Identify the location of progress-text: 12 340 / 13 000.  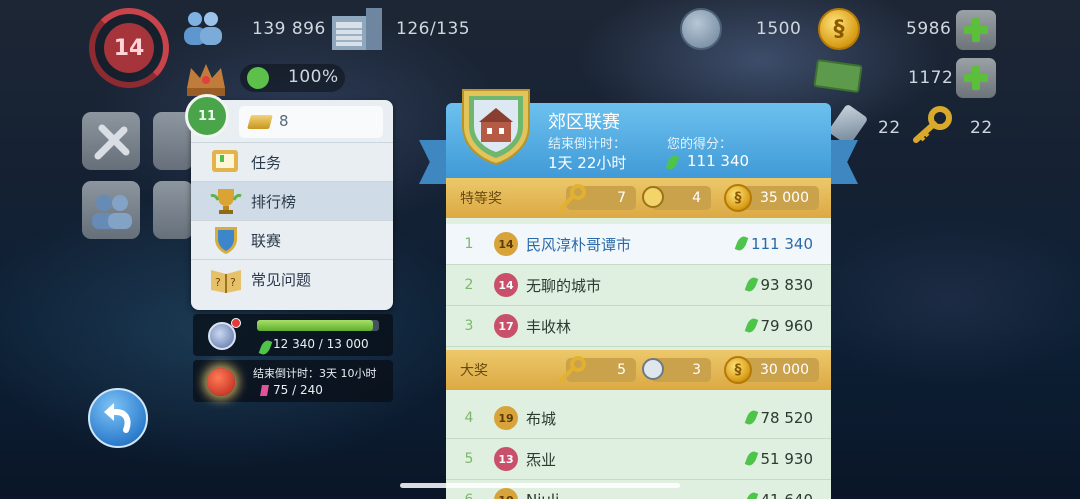
(321, 344).